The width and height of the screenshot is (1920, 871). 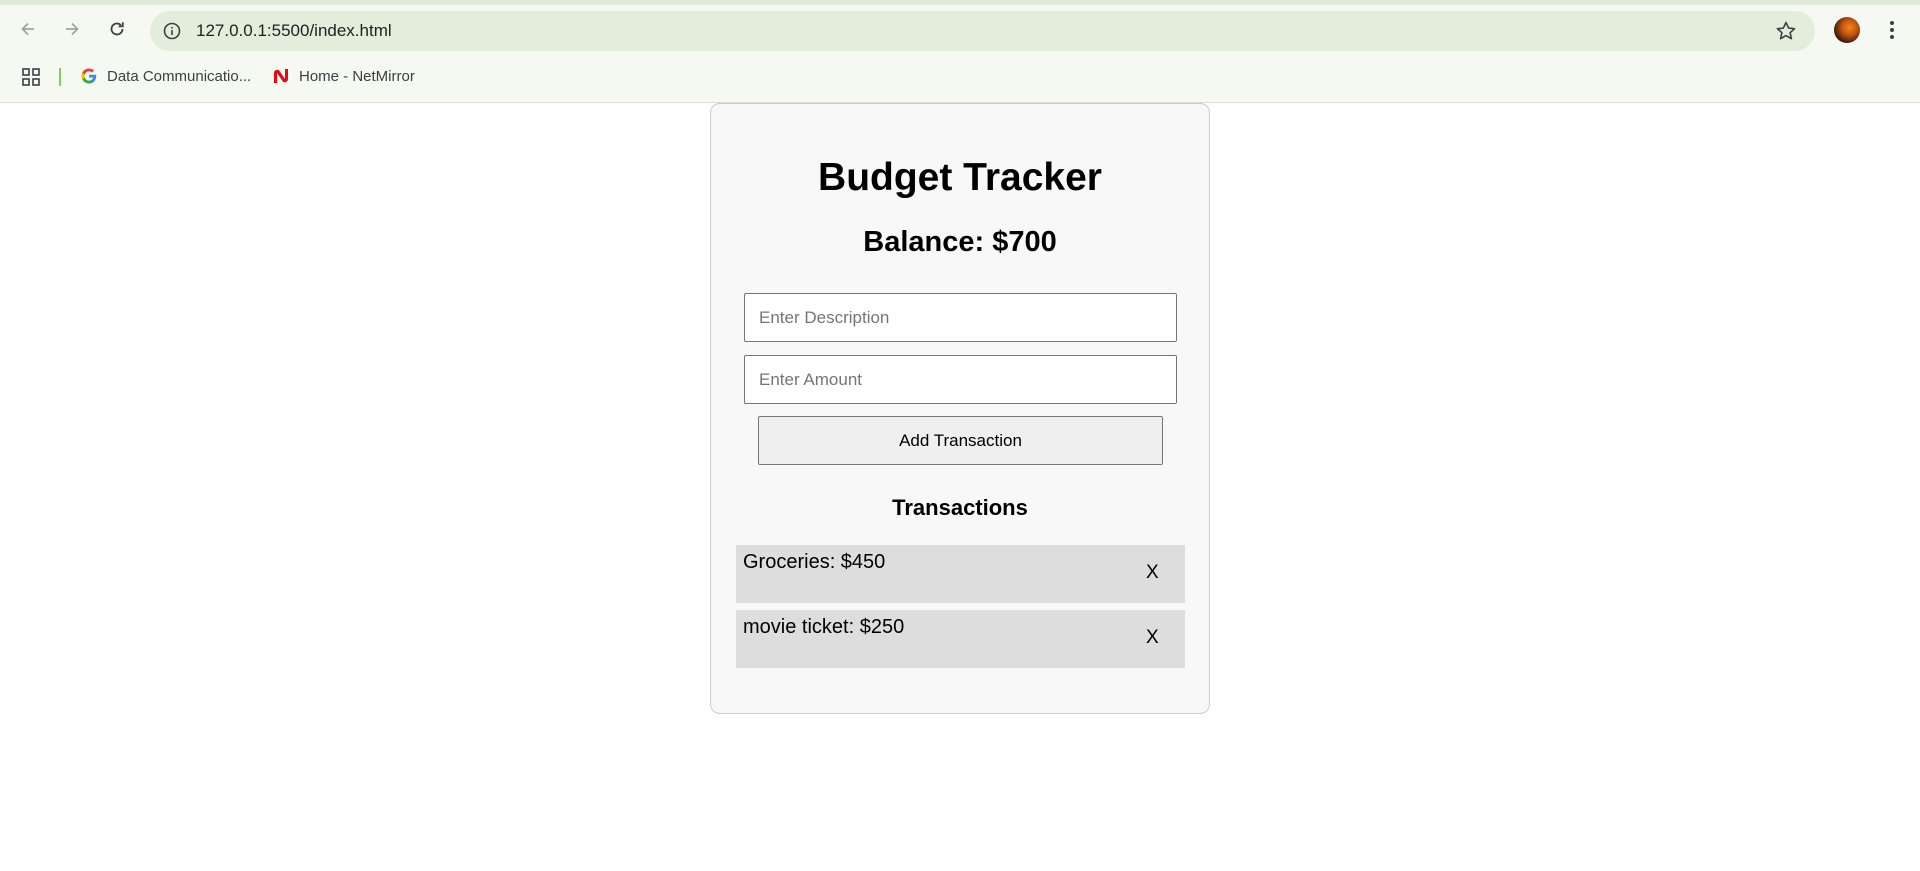 I want to click on transaction-text: movie ticket: $250, so click(x=824, y=627).